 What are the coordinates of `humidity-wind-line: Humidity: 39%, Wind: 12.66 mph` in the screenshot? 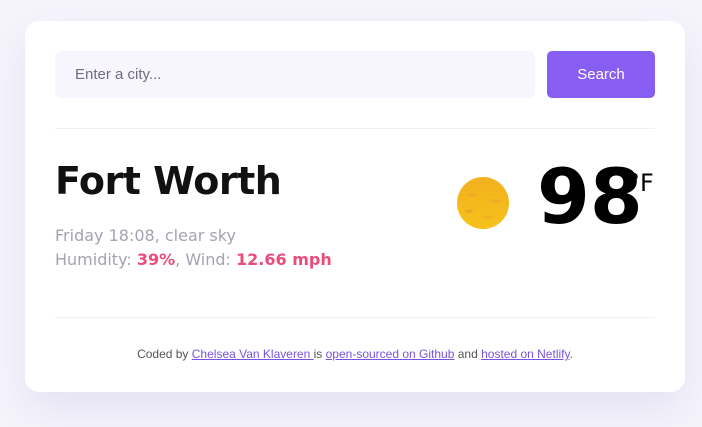 It's located at (193, 260).